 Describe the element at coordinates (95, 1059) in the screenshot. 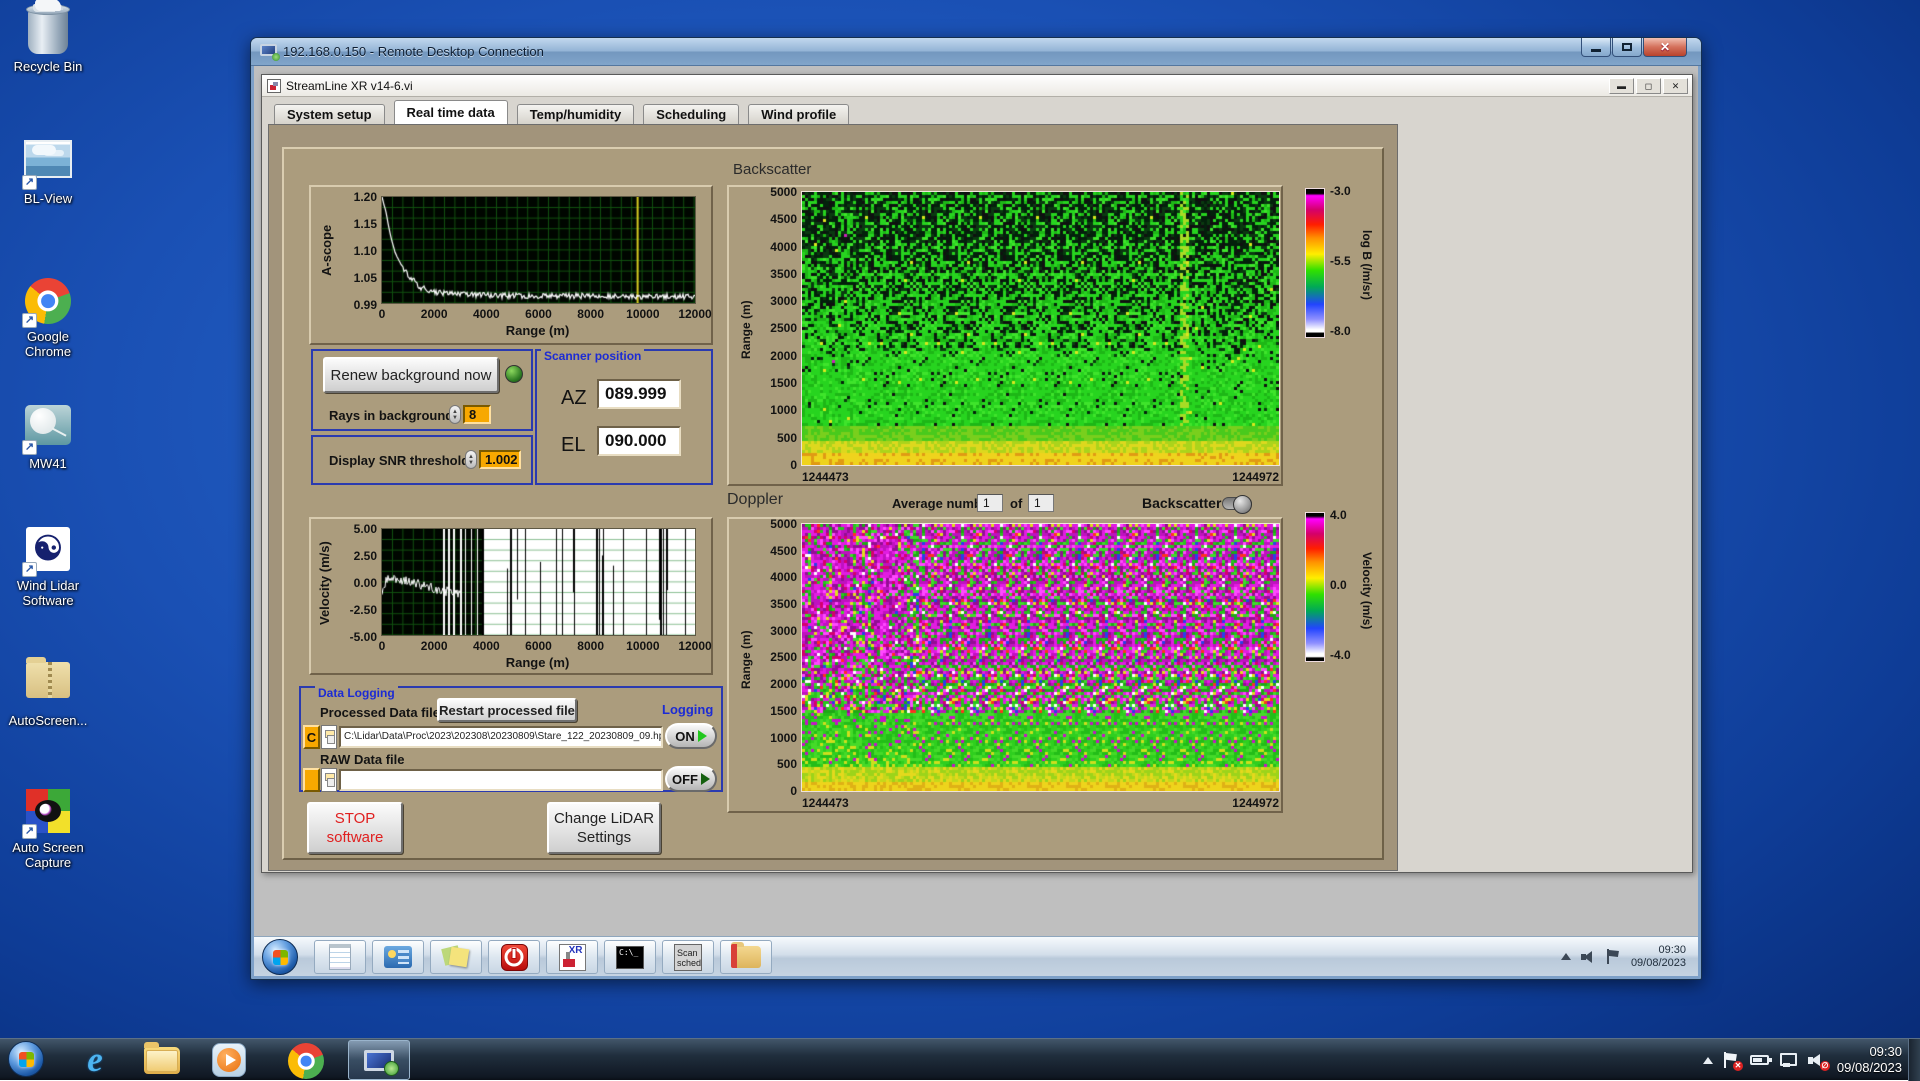

I see `taskbar-internet-explorer: e` at that location.